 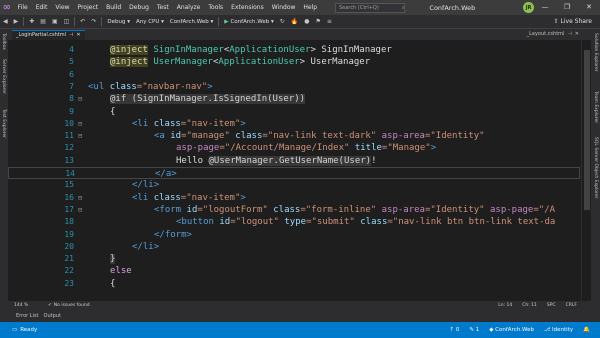 What do you see at coordinates (294, 99) in the screenshot?
I see `code-line: 8 ⊟ @if (SignInManager.IsSignedIn(User))` at bounding box center [294, 99].